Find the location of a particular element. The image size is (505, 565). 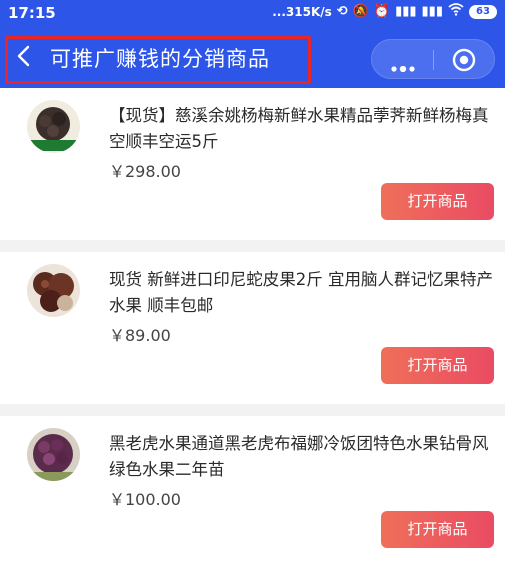

wifi-icon is located at coordinates (456, 12).